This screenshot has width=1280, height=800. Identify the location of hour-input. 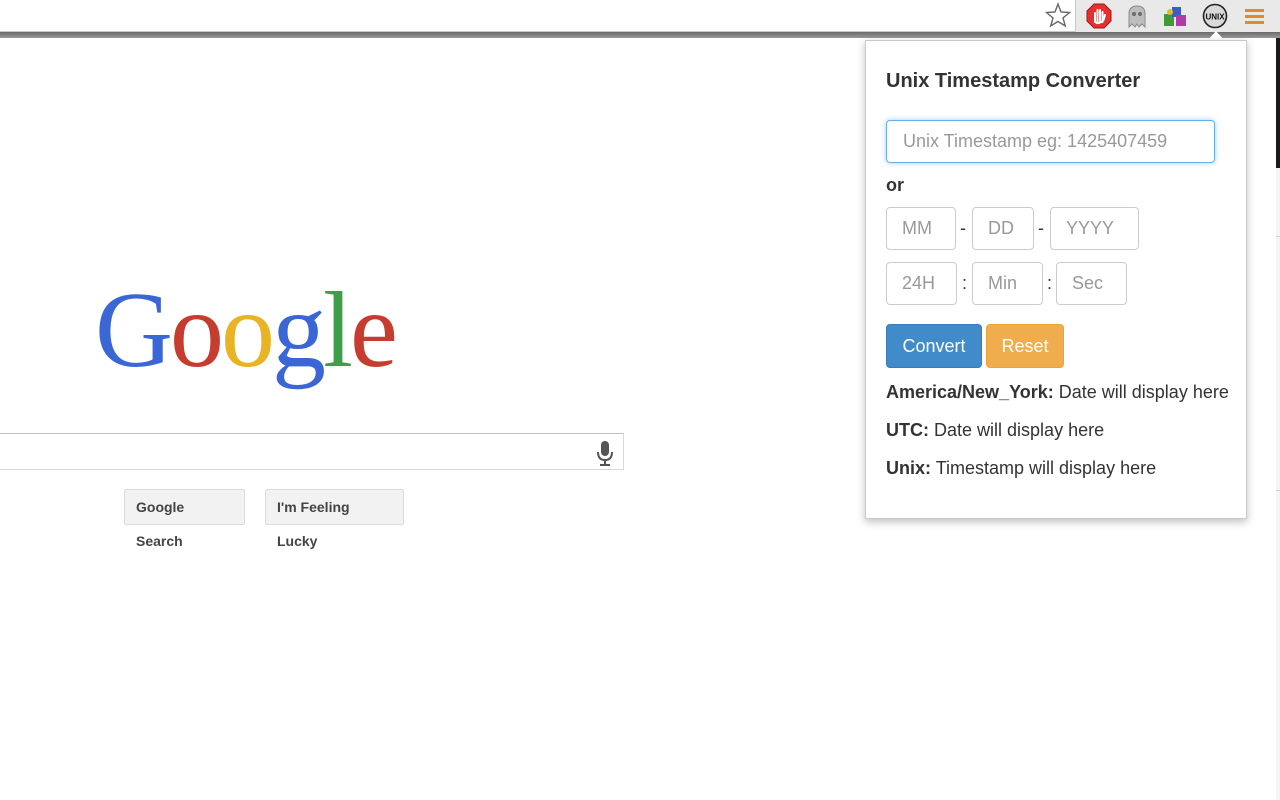
(921, 283).